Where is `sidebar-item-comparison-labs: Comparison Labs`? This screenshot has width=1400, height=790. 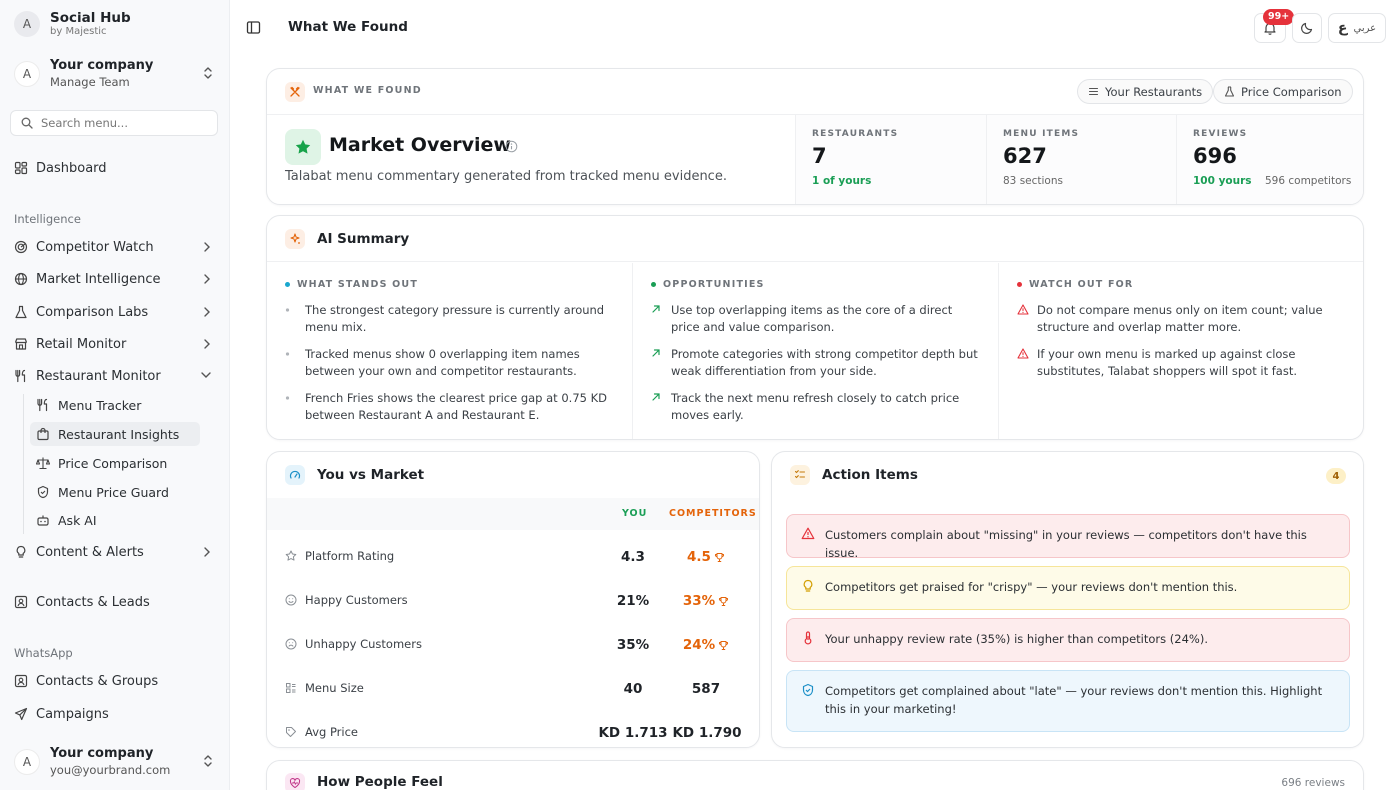 sidebar-item-comparison-labs: Comparison Labs is located at coordinates (116, 312).